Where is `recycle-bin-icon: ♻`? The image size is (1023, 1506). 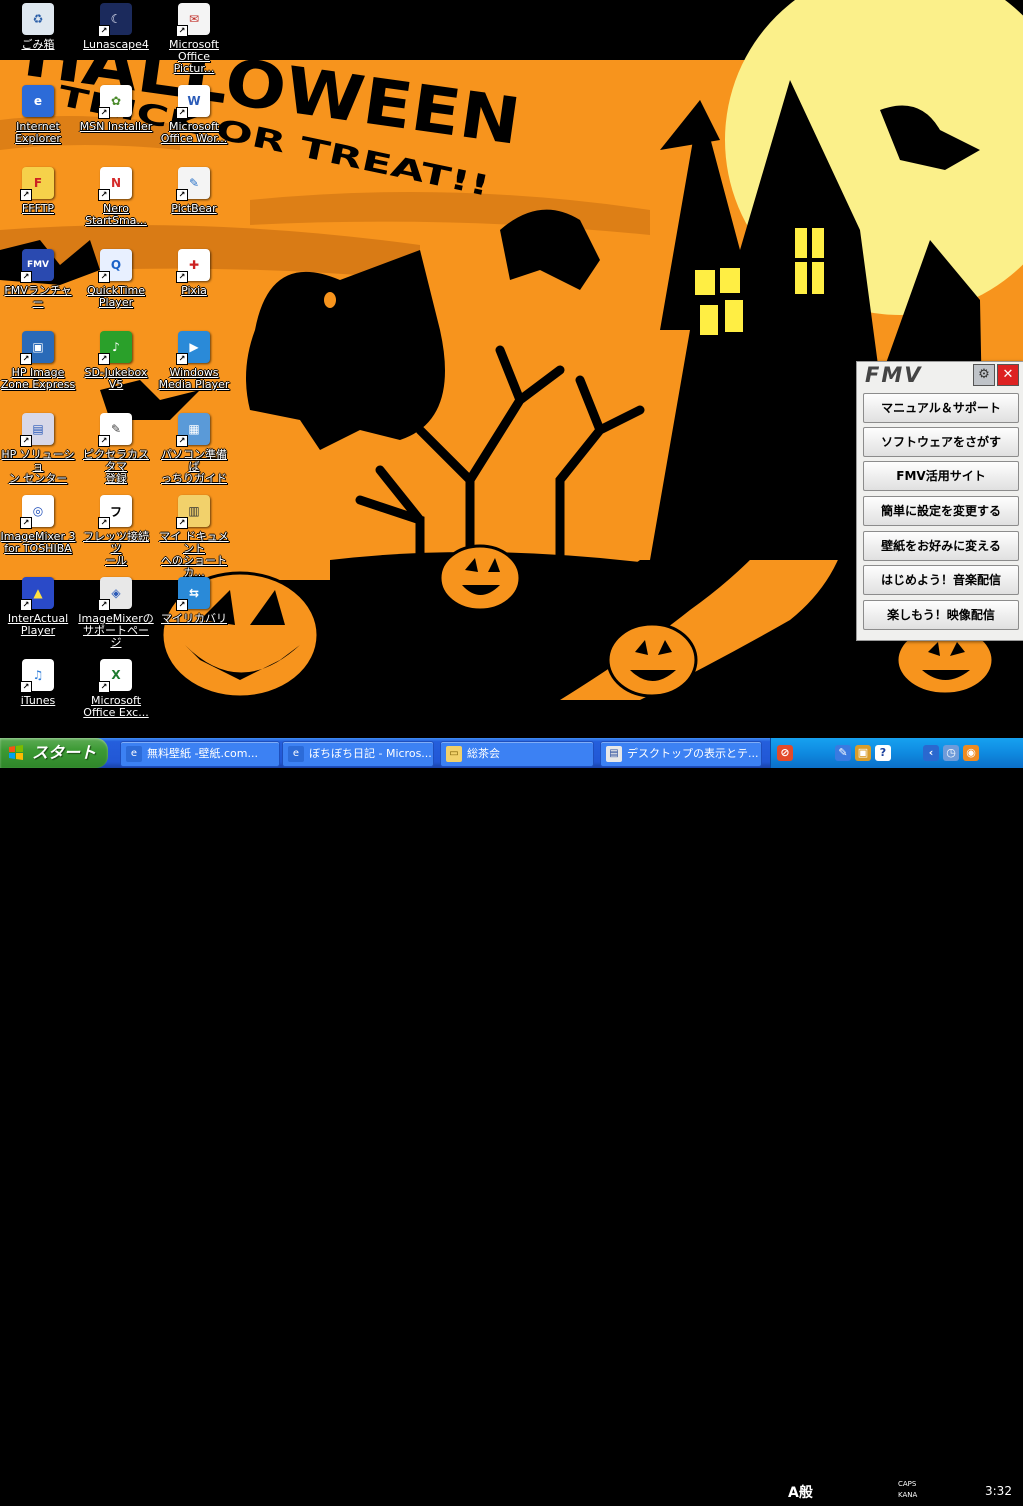
recycle-bin-icon: ♻ is located at coordinates (38, 19).